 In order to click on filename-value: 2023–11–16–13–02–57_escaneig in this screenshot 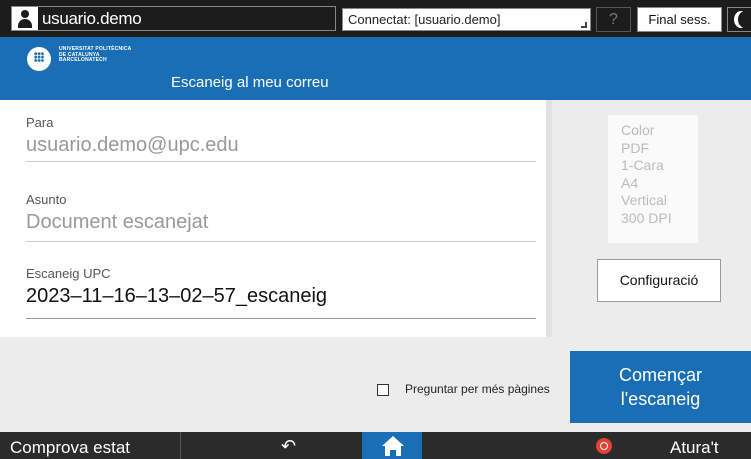, I will do `click(177, 296)`.